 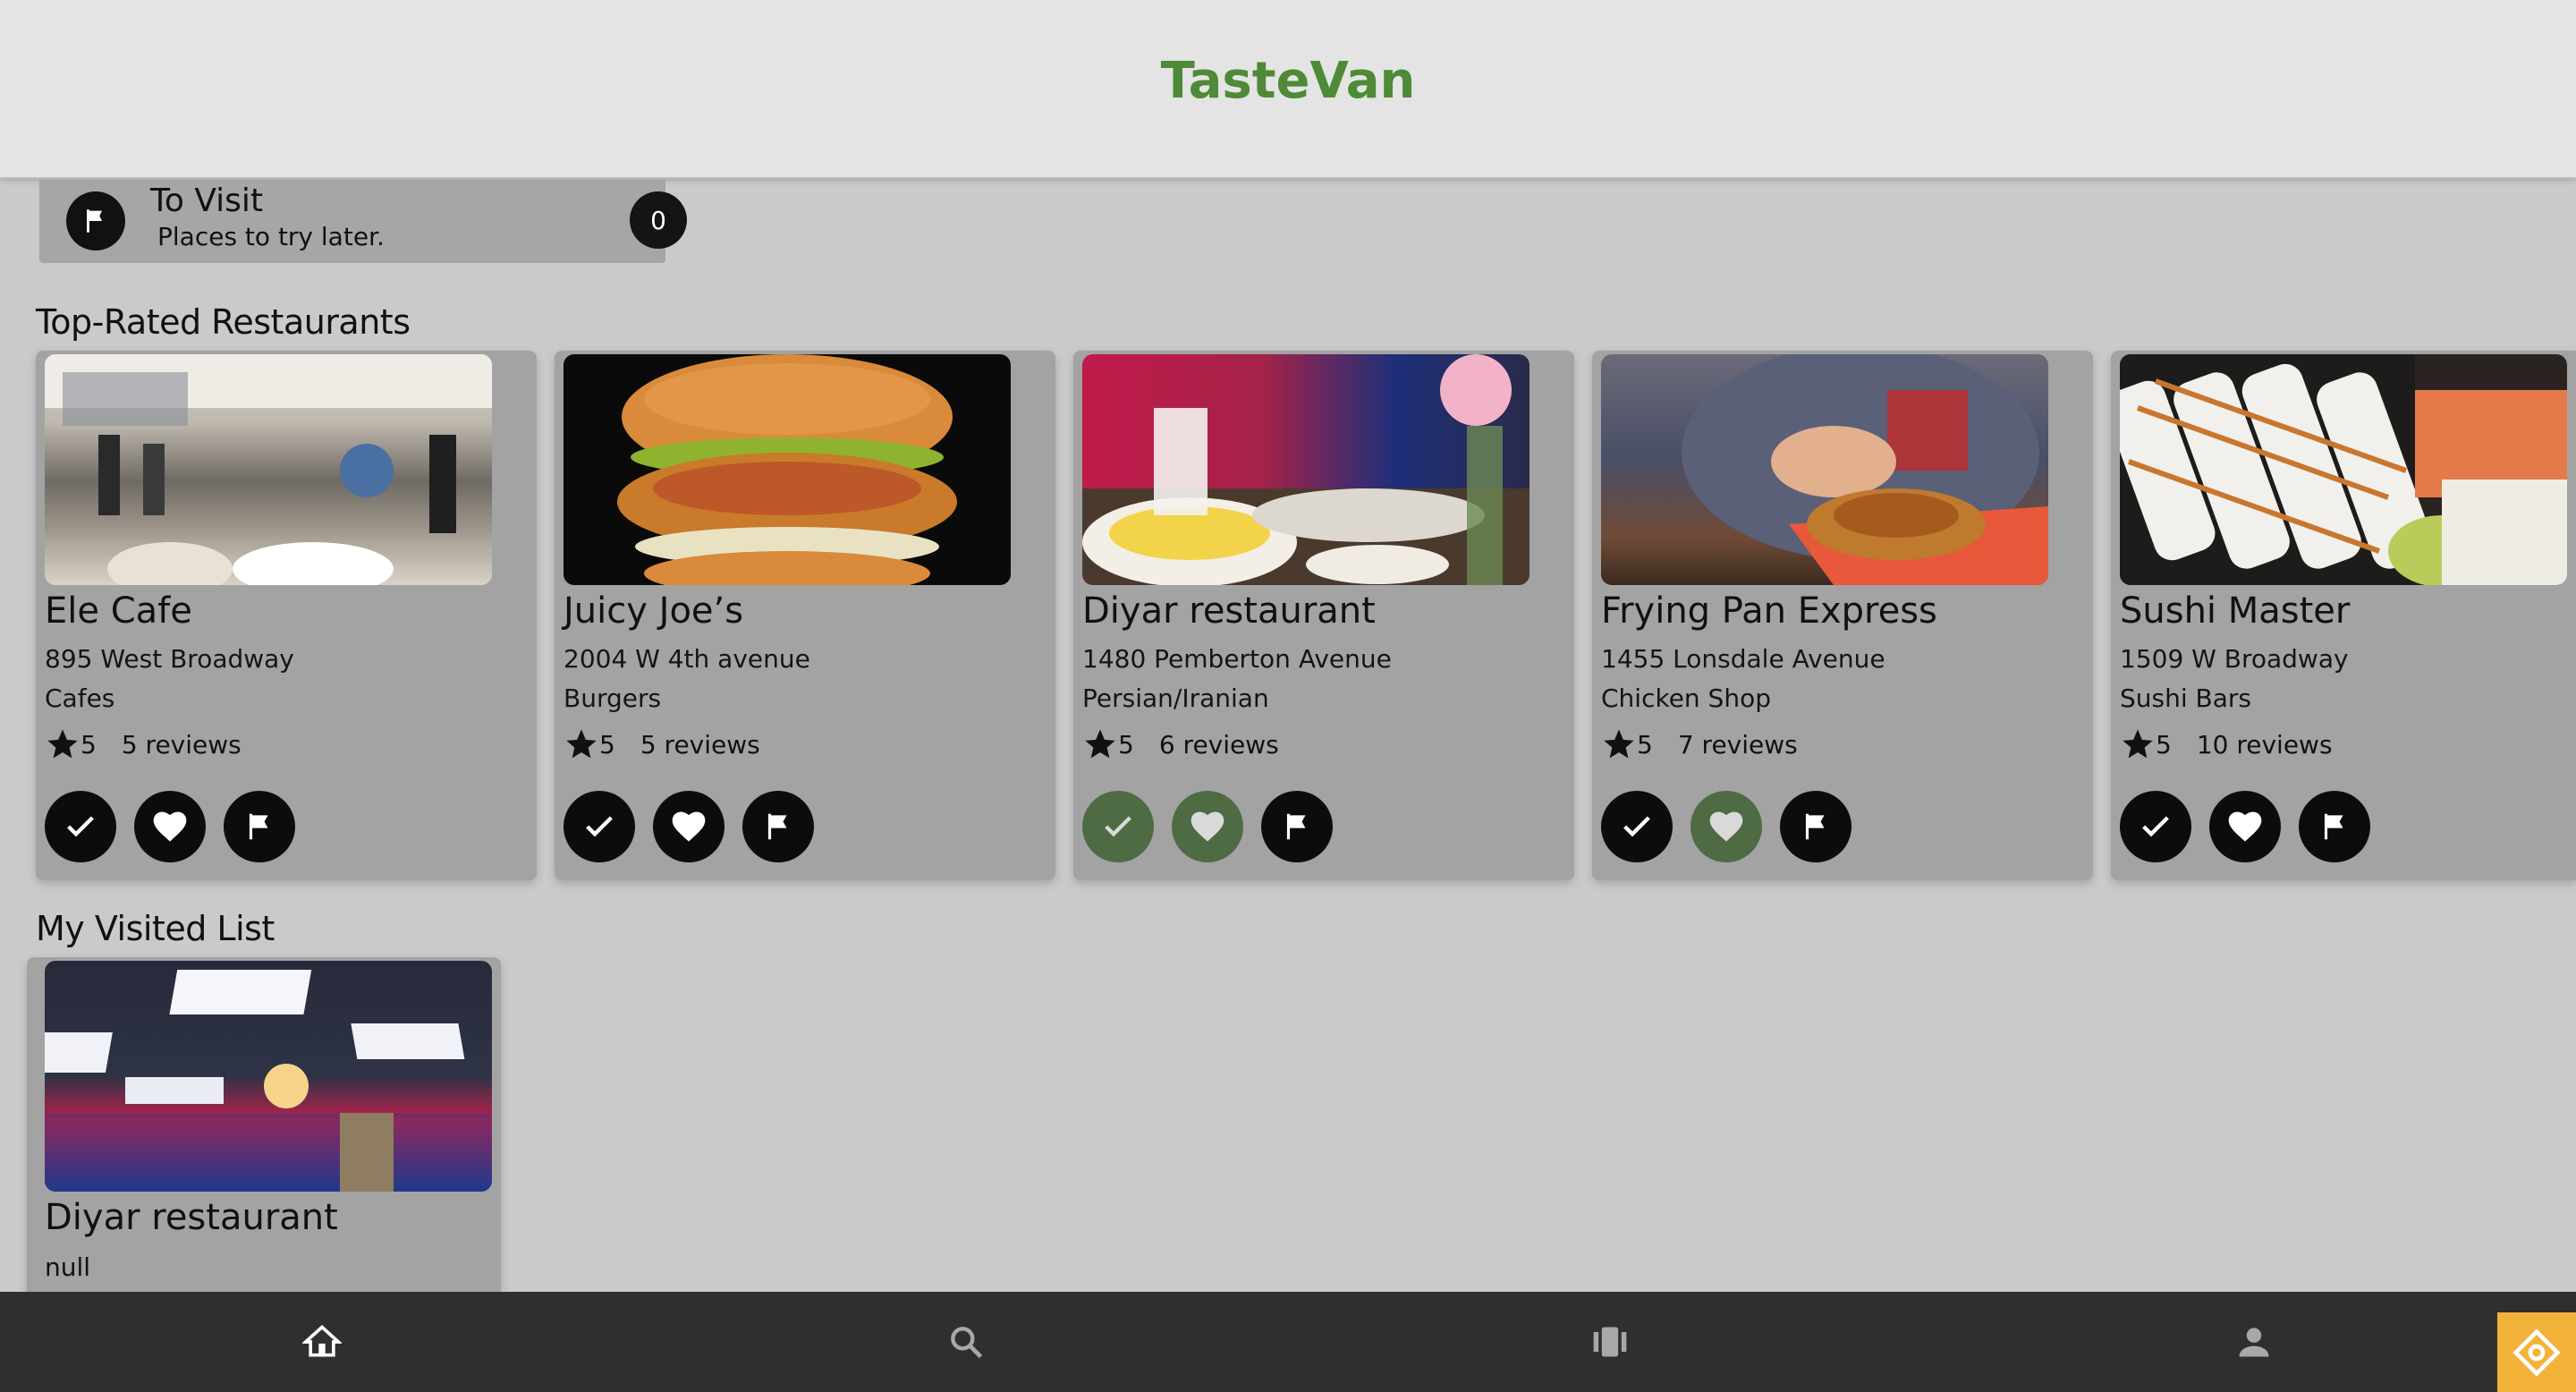 What do you see at coordinates (658, 220) in the screenshot?
I see `to-visit-count-badge: 0` at bounding box center [658, 220].